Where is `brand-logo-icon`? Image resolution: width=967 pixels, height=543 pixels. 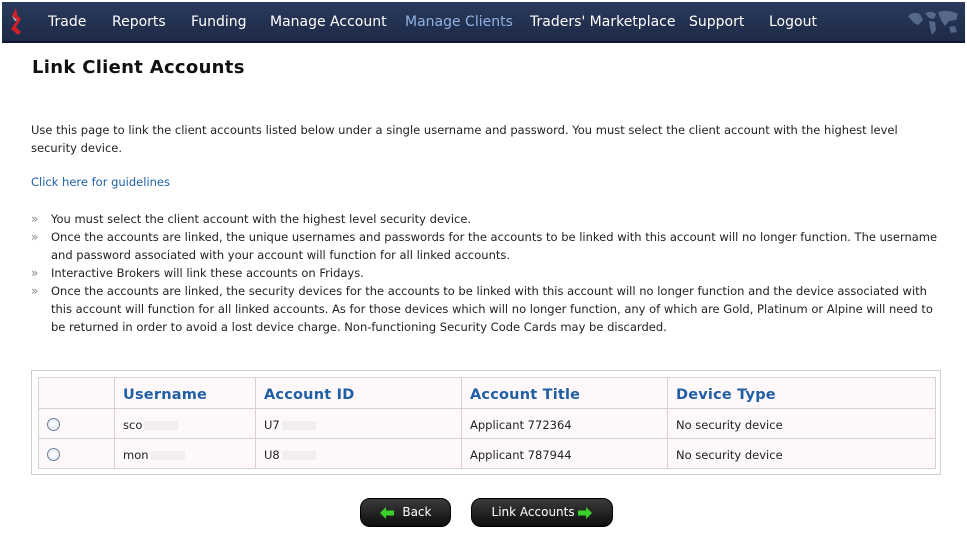
brand-logo-icon is located at coordinates (16, 23).